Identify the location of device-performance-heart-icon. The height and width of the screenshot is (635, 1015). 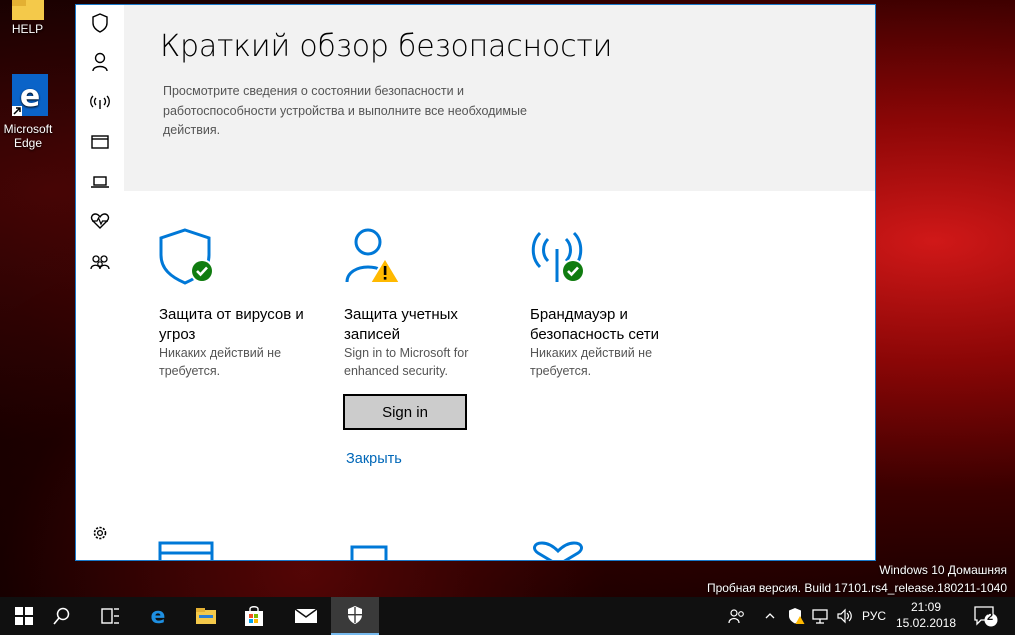
(558, 550).